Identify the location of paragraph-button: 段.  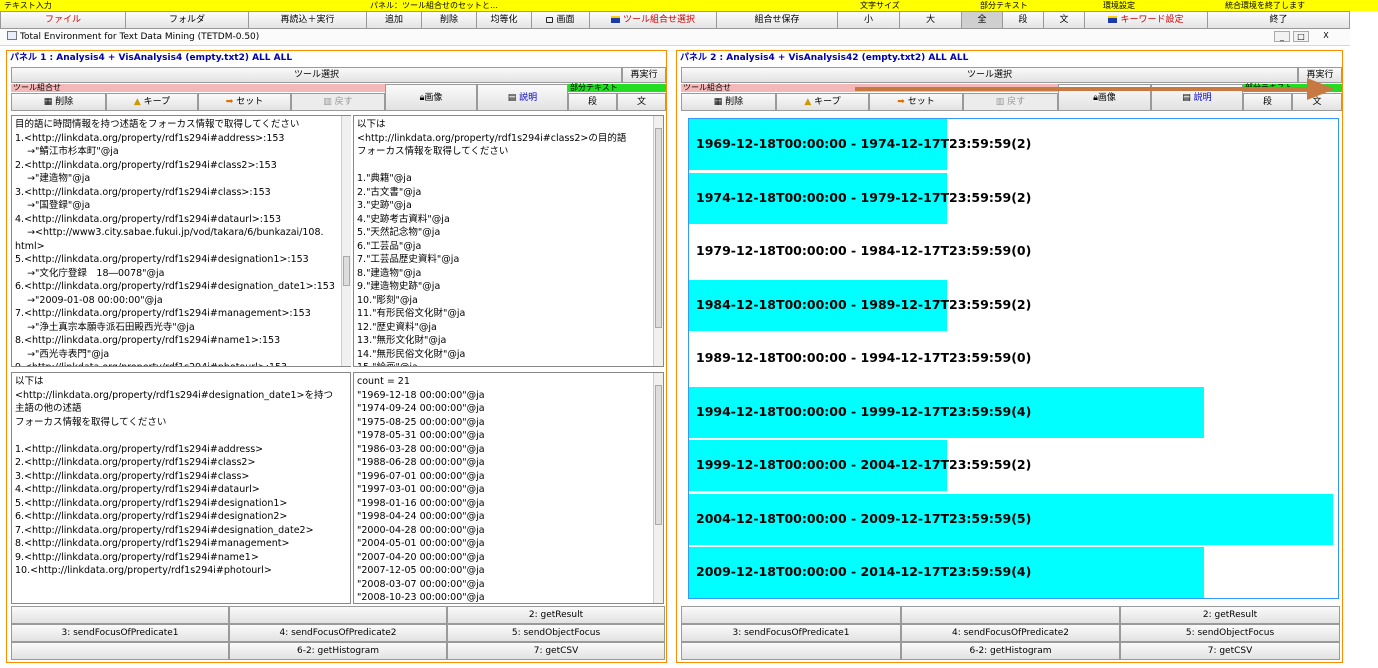
(1022, 20).